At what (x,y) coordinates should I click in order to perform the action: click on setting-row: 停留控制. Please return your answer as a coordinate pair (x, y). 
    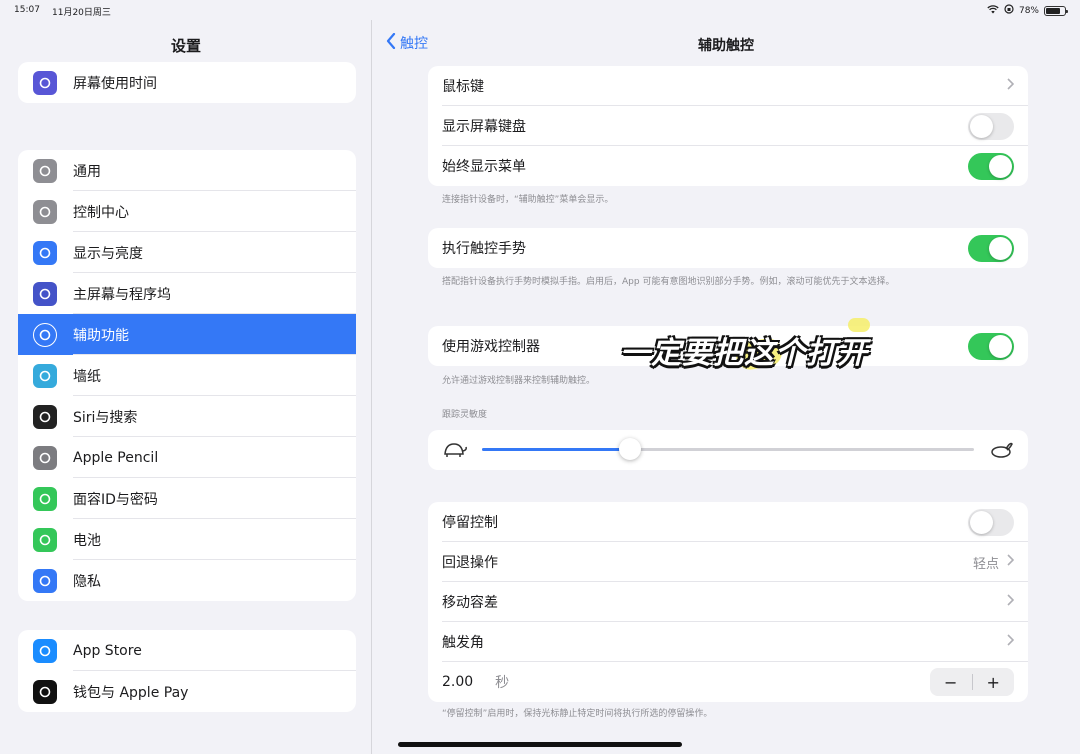
    Looking at the image, I should click on (728, 522).